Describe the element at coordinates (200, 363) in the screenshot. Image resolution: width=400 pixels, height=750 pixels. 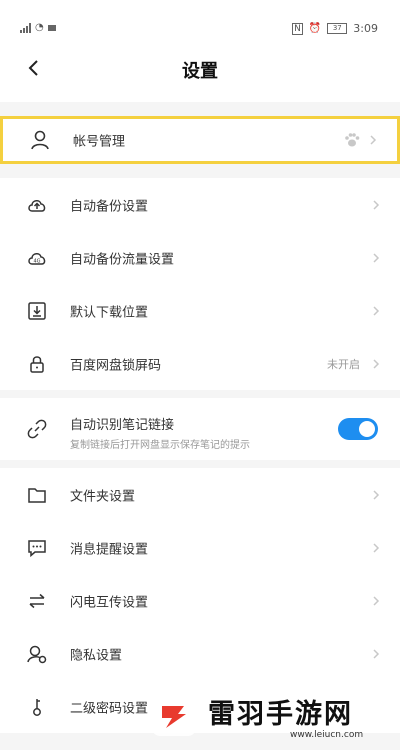
I see `settings-item-lock-code: 百度网盘锁屏码 未开启` at that location.